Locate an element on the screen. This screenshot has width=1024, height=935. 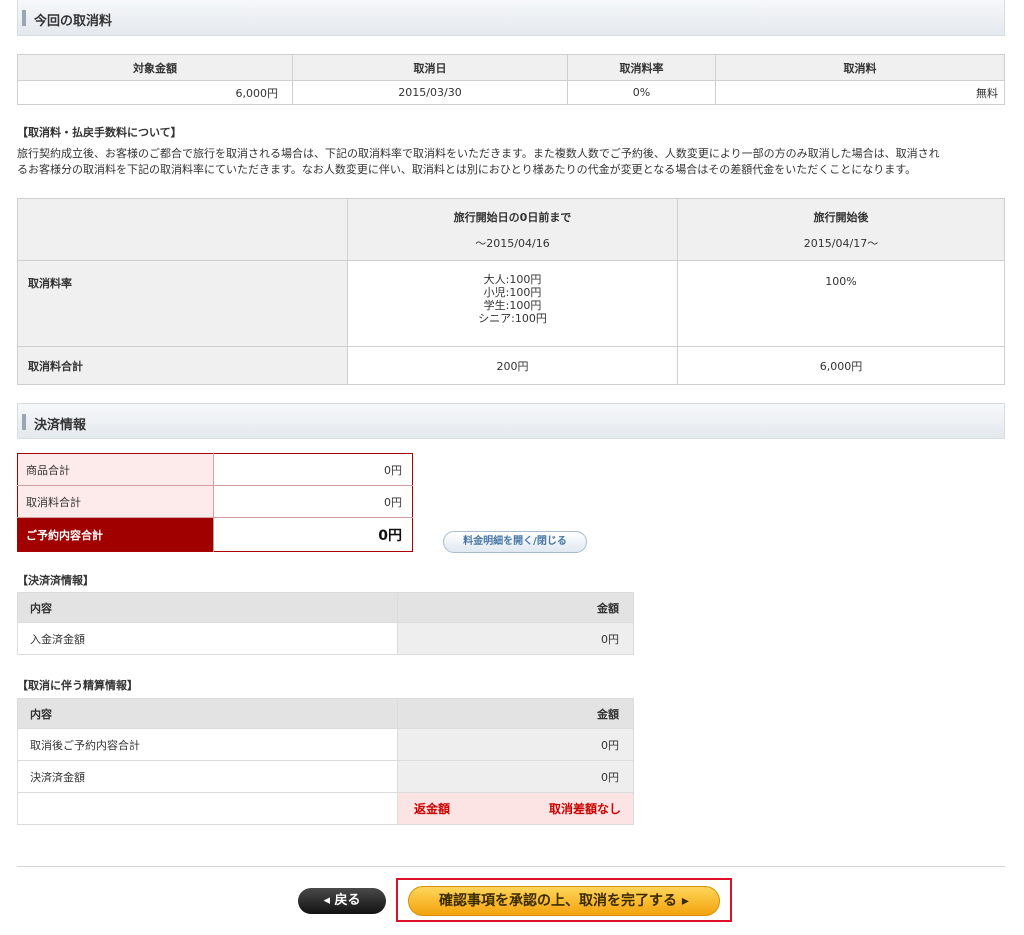
policy-rate-after: 100% is located at coordinates (841, 303).